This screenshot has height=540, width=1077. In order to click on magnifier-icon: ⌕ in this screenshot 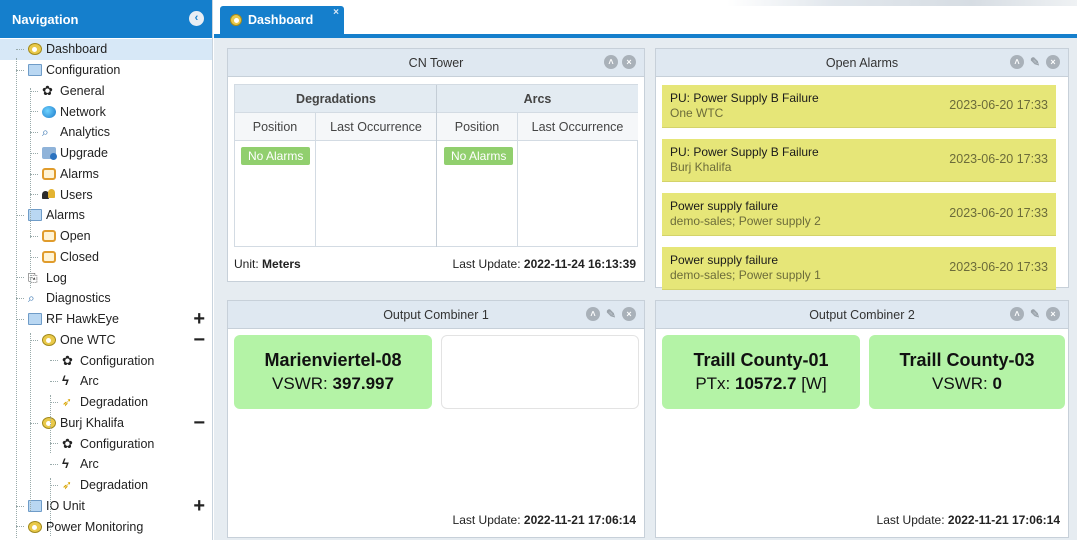, I will do `click(31, 298)`.